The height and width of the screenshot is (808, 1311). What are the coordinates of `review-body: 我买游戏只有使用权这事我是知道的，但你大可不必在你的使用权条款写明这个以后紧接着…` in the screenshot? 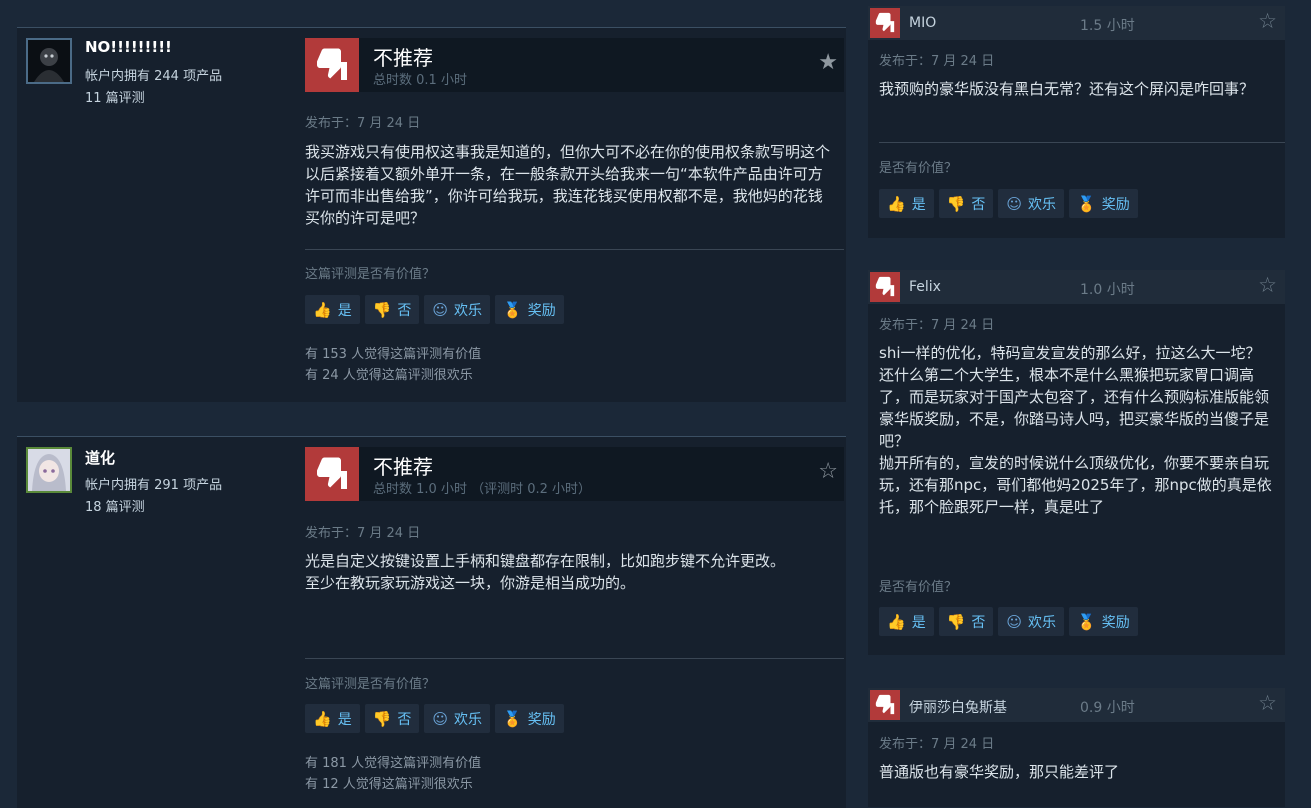 It's located at (568, 185).